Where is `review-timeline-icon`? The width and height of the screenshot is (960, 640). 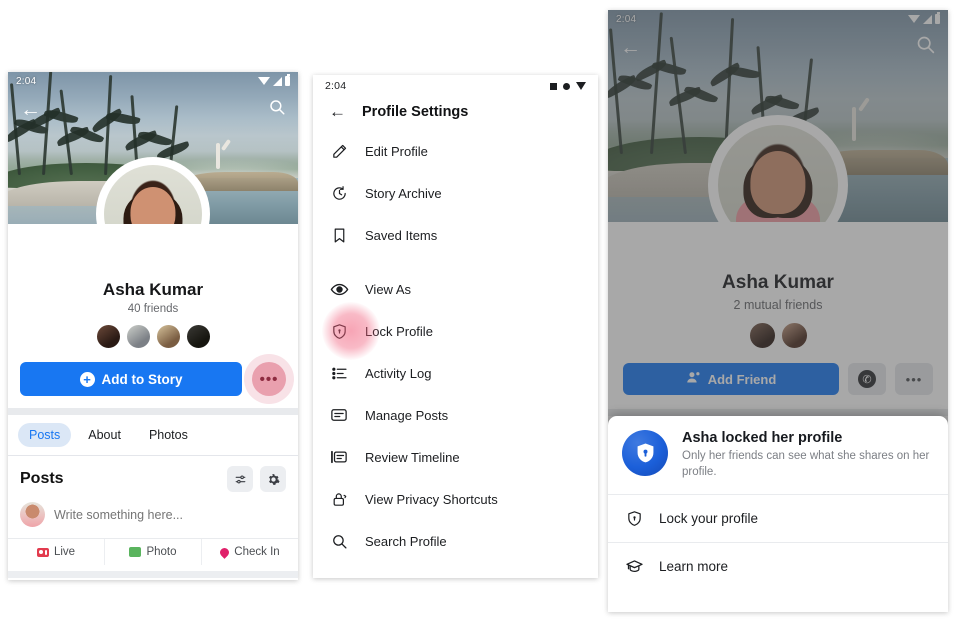 review-timeline-icon is located at coordinates (339, 457).